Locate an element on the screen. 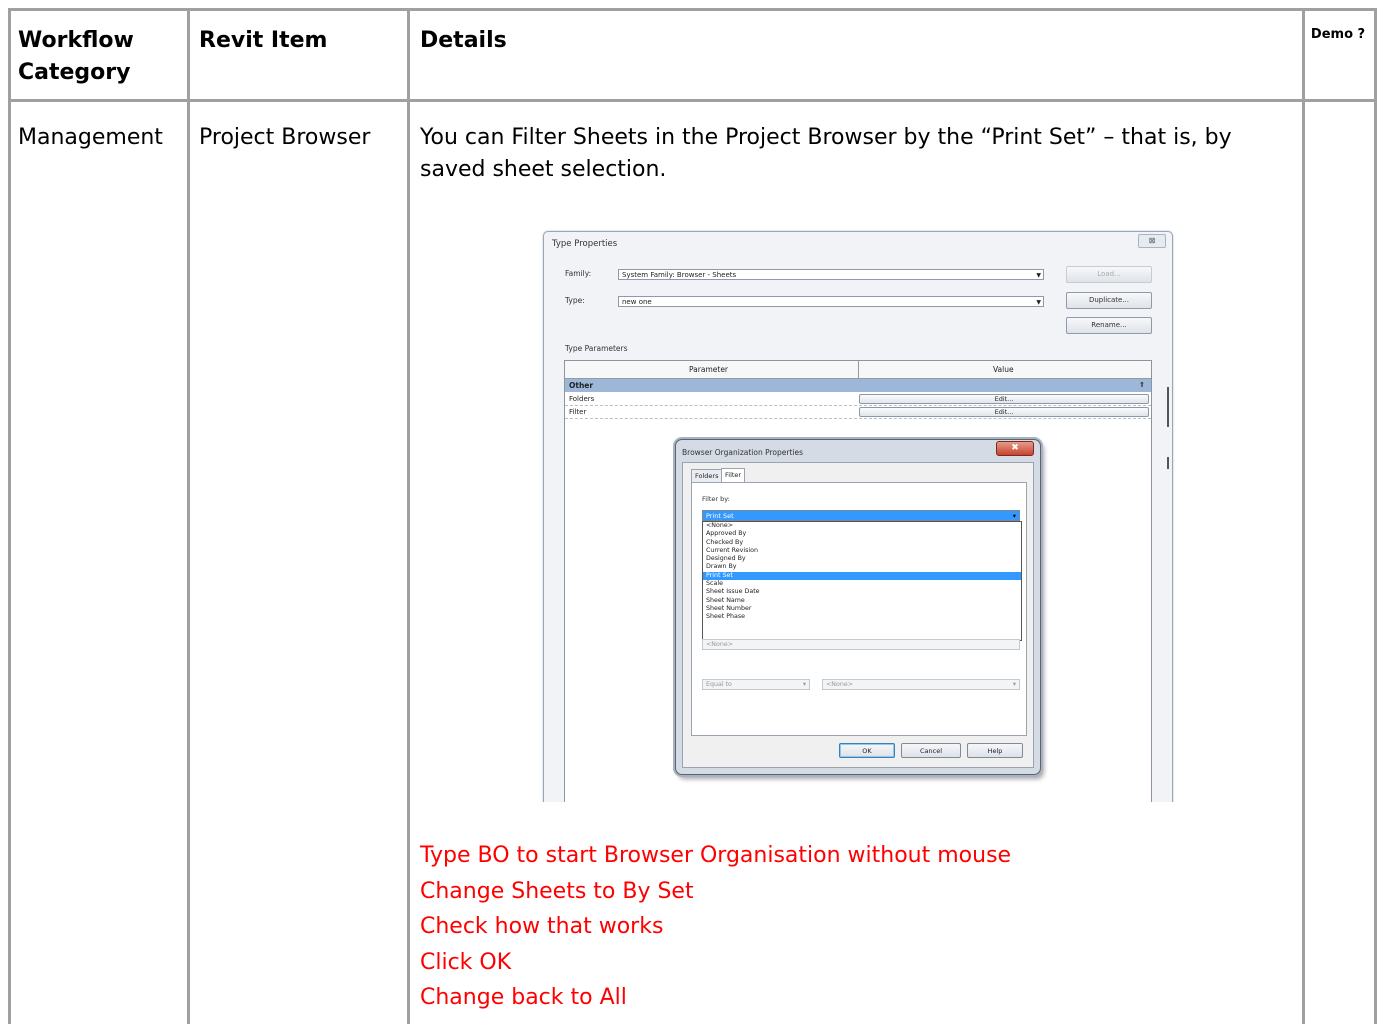  cancel-button: Cancel is located at coordinates (931, 750).